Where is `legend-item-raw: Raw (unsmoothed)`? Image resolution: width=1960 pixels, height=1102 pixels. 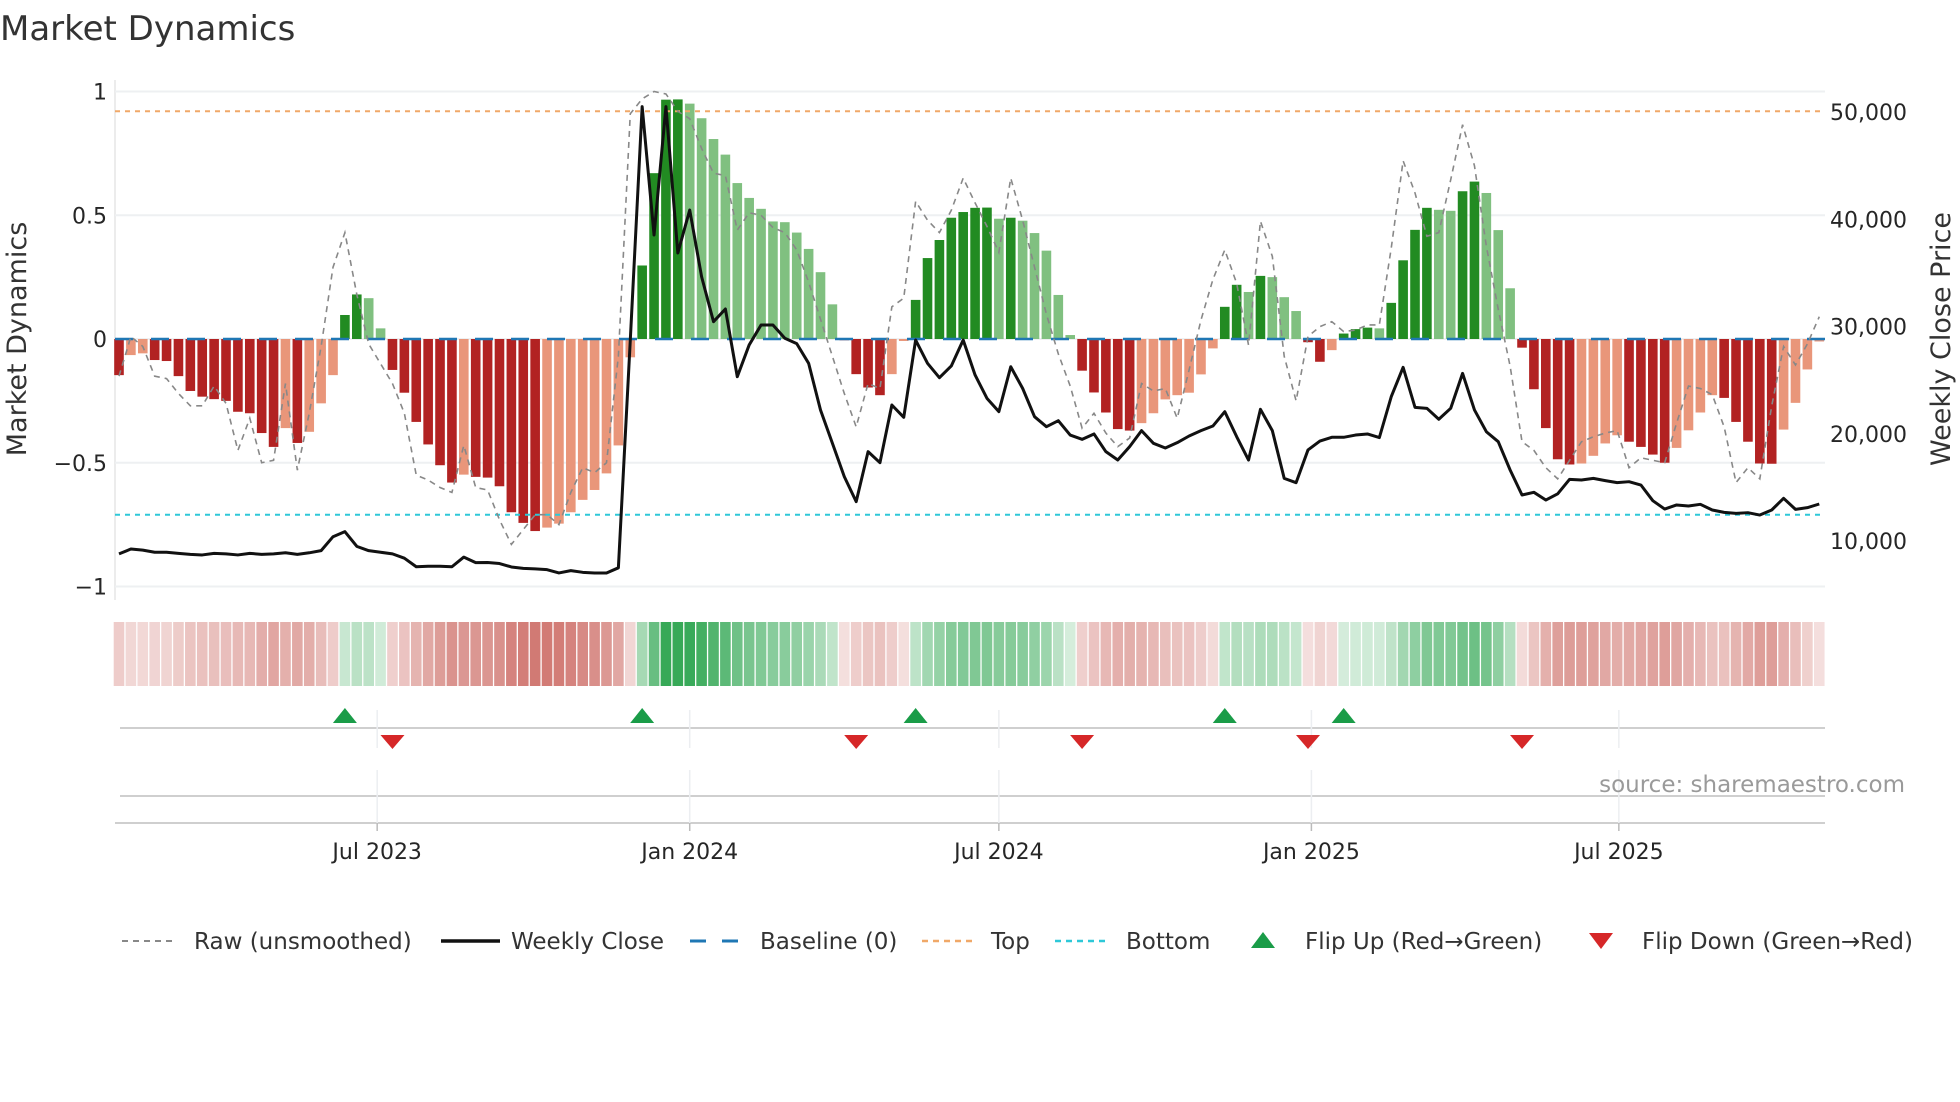
legend-item-raw: Raw (unsmoothed) is located at coordinates (267, 942).